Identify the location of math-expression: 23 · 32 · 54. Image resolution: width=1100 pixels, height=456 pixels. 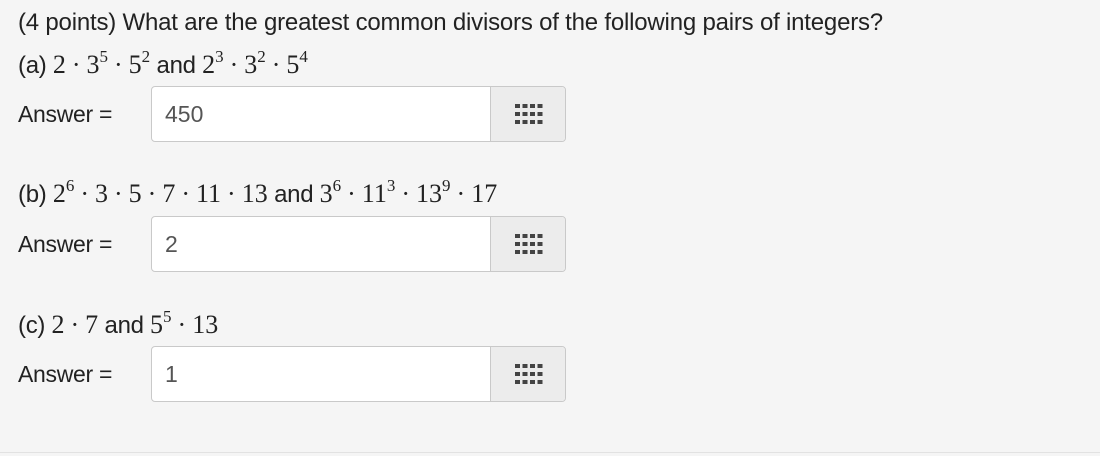
(255, 63).